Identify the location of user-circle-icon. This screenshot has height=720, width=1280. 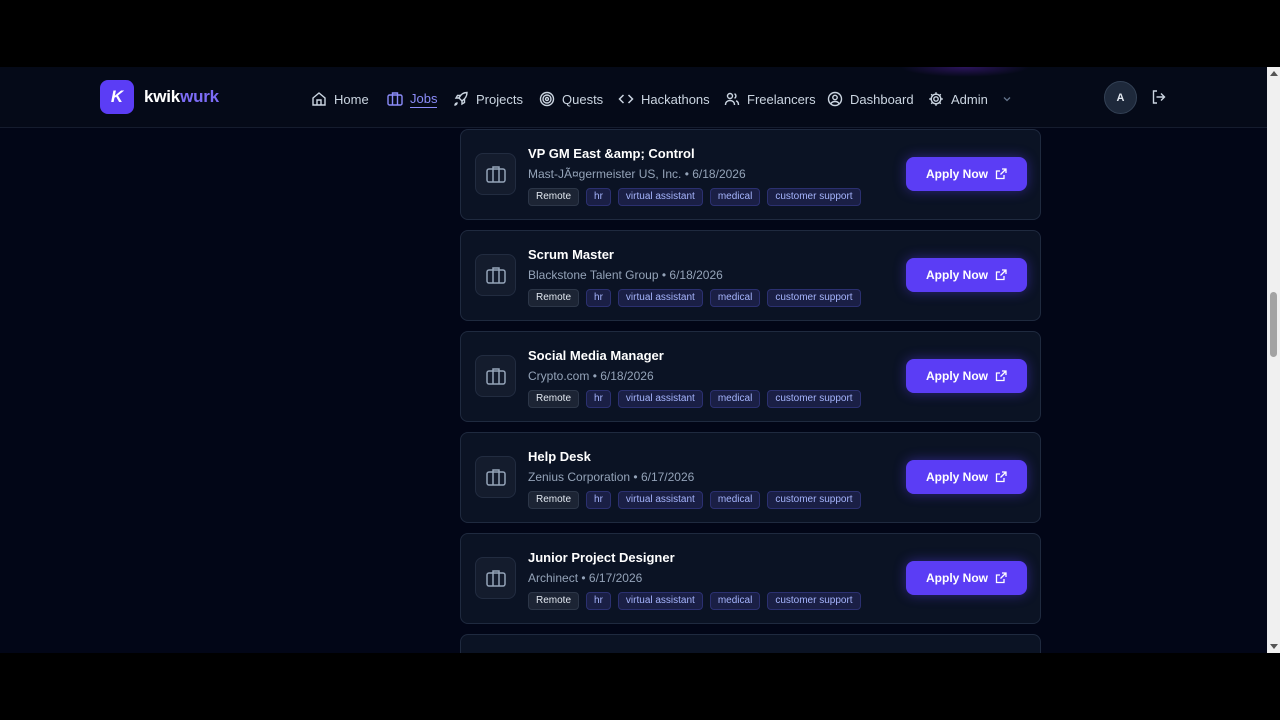
(835, 99).